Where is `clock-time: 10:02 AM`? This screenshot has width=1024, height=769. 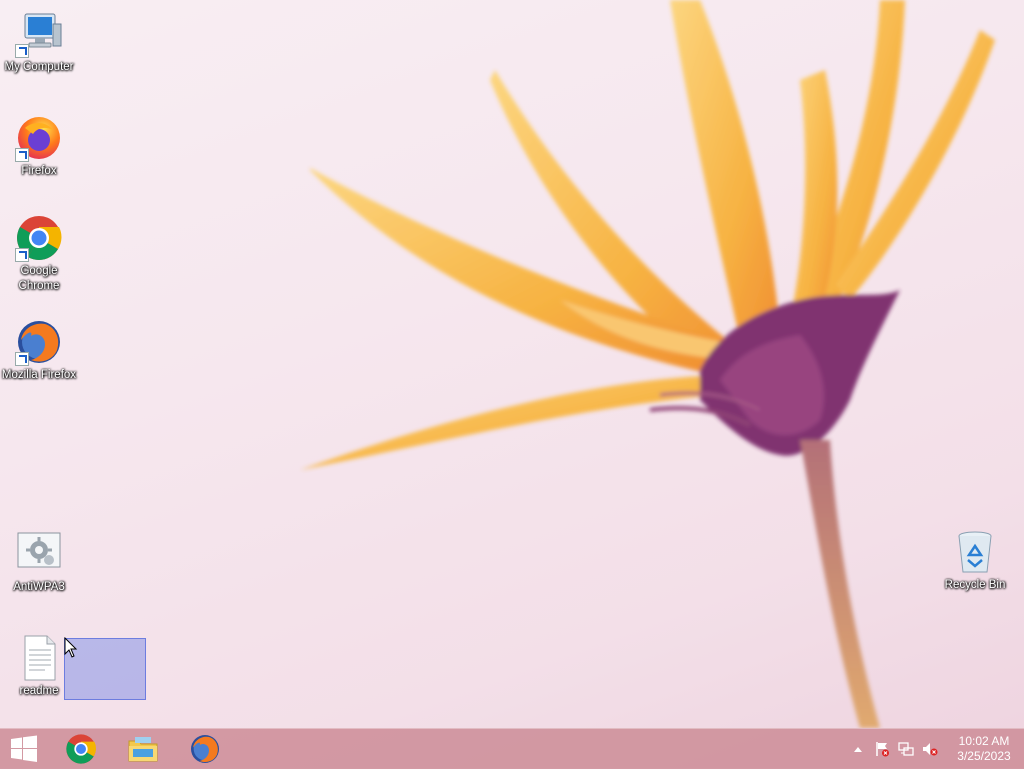
clock-time: 10:02 AM is located at coordinates (984, 741).